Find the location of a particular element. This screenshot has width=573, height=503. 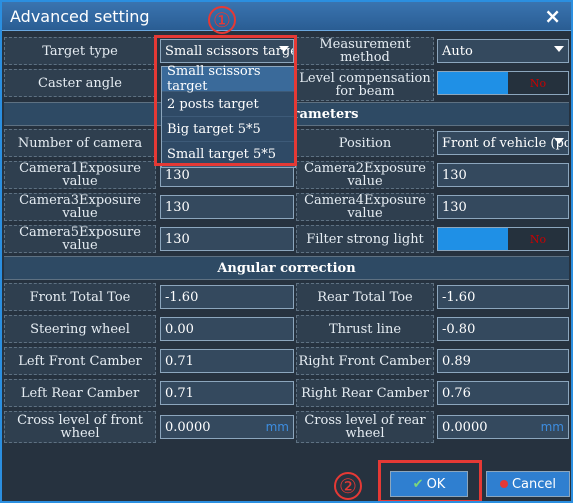

steering-wheel-input: 0.00 is located at coordinates (227, 329).